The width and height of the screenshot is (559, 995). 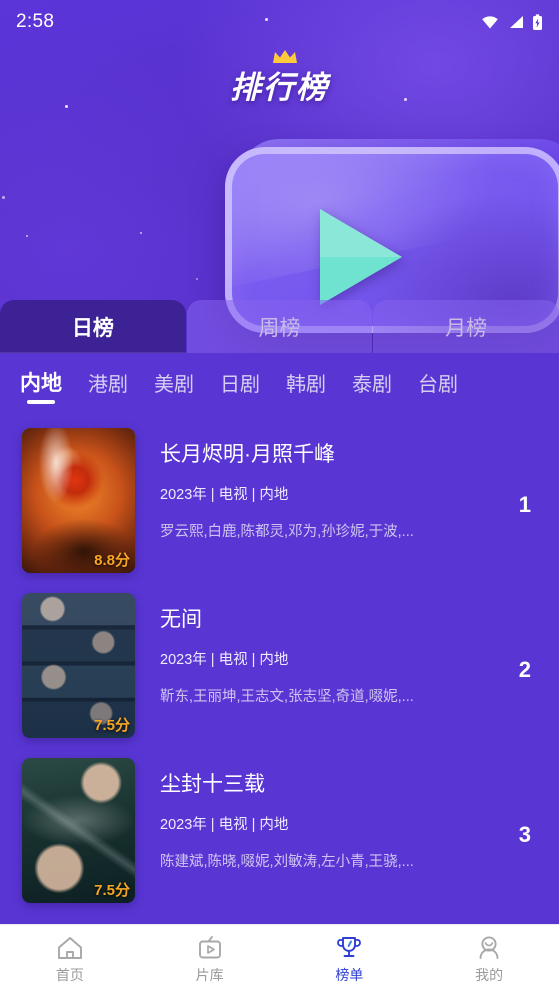 What do you see at coordinates (70, 960) in the screenshot?
I see `nav-item-home: 首页` at bounding box center [70, 960].